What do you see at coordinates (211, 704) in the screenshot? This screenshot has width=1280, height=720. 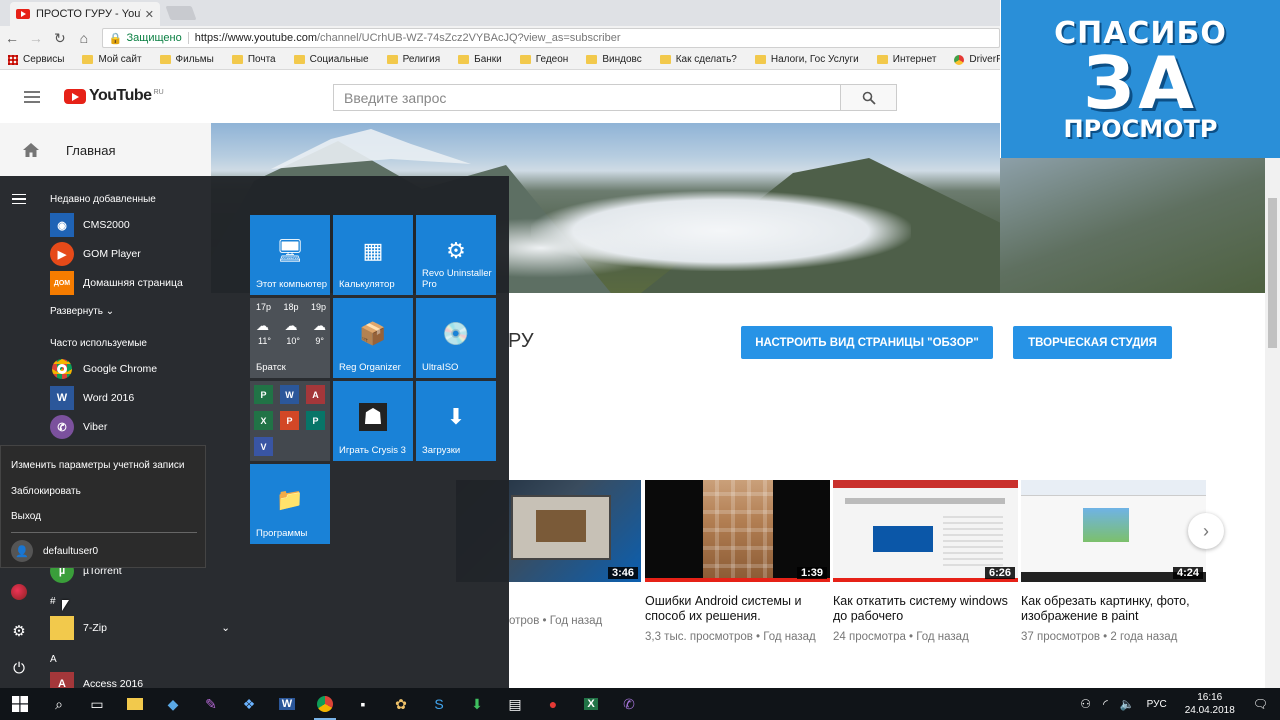 I see `paint-app-icon: ✎` at bounding box center [211, 704].